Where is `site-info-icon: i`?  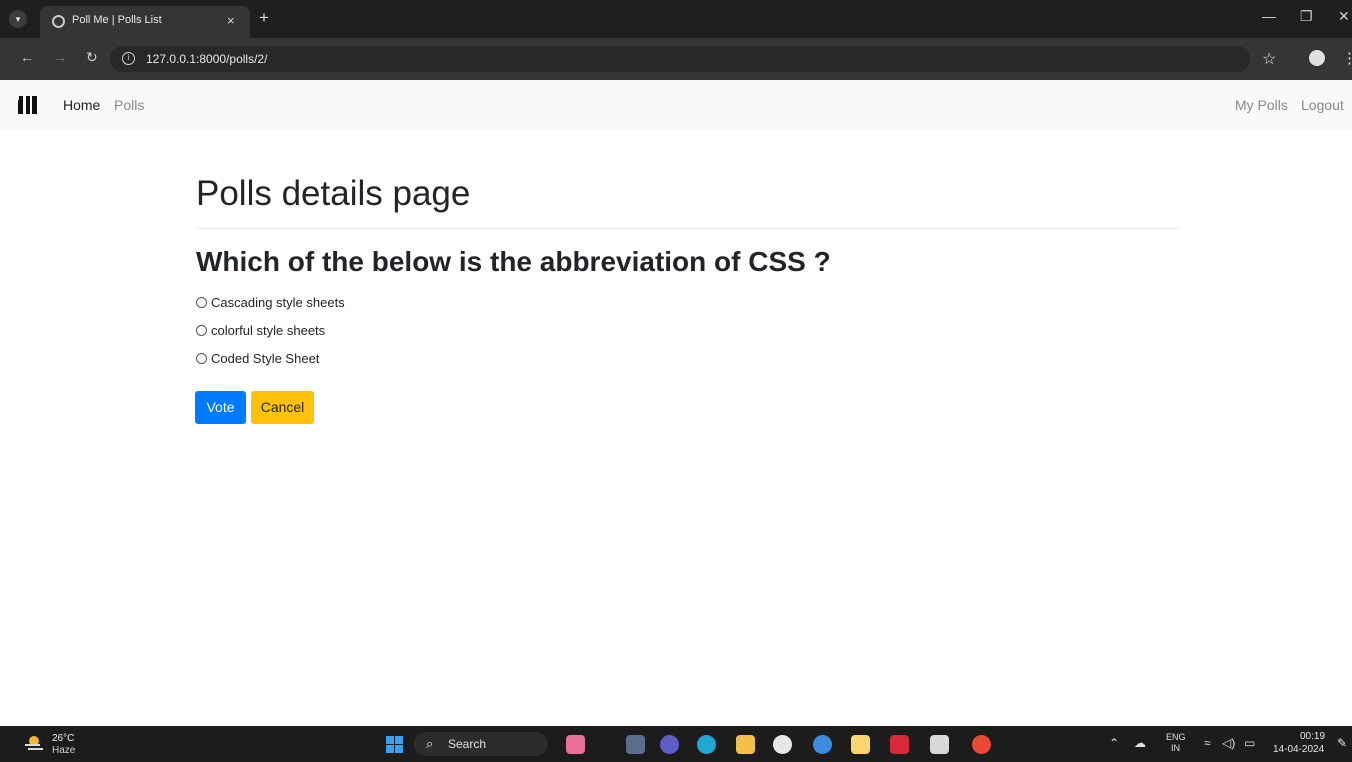
site-info-icon: i is located at coordinates (128, 58).